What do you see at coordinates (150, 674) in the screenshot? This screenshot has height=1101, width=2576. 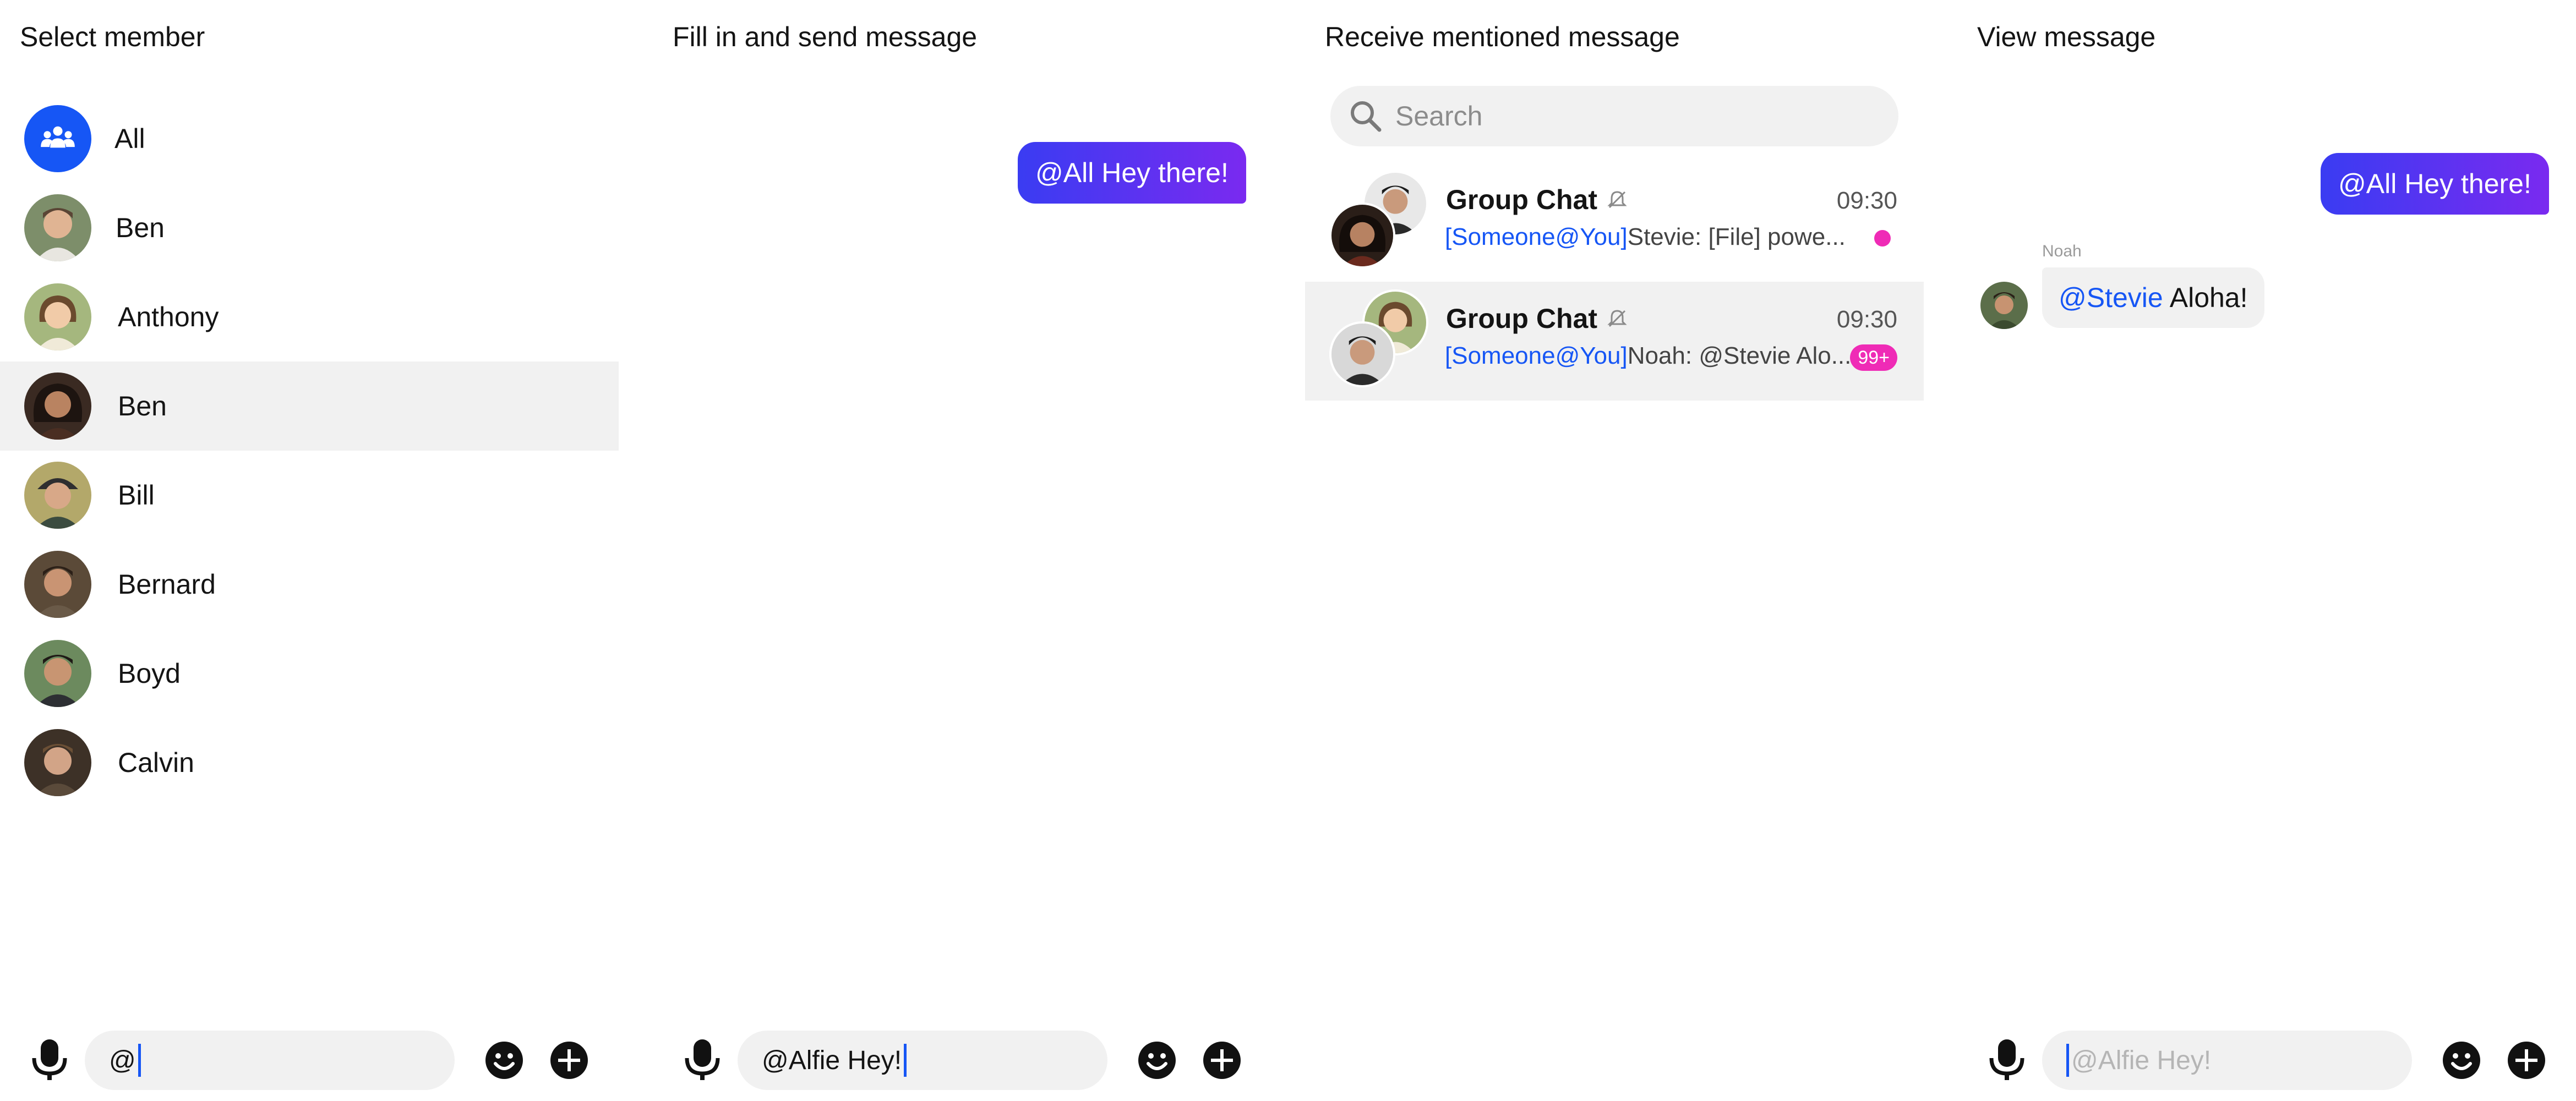 I see `member-name: Boyd` at bounding box center [150, 674].